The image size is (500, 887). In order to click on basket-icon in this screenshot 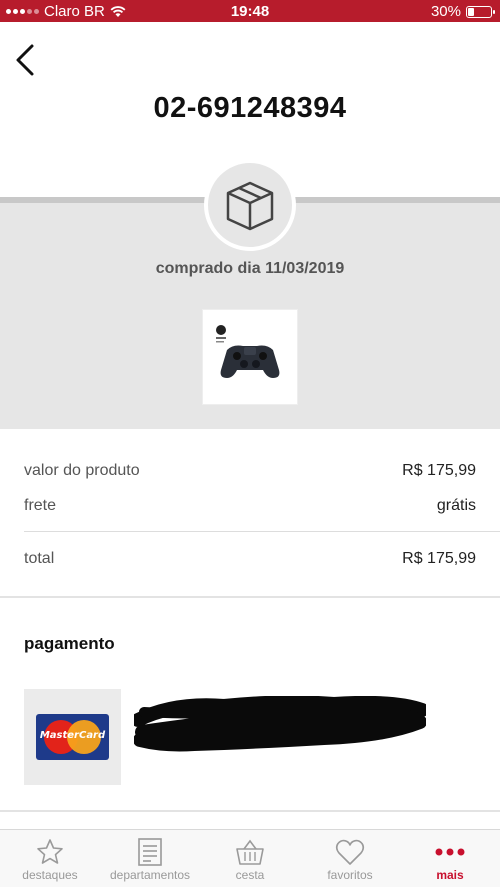, I will do `click(250, 852)`.